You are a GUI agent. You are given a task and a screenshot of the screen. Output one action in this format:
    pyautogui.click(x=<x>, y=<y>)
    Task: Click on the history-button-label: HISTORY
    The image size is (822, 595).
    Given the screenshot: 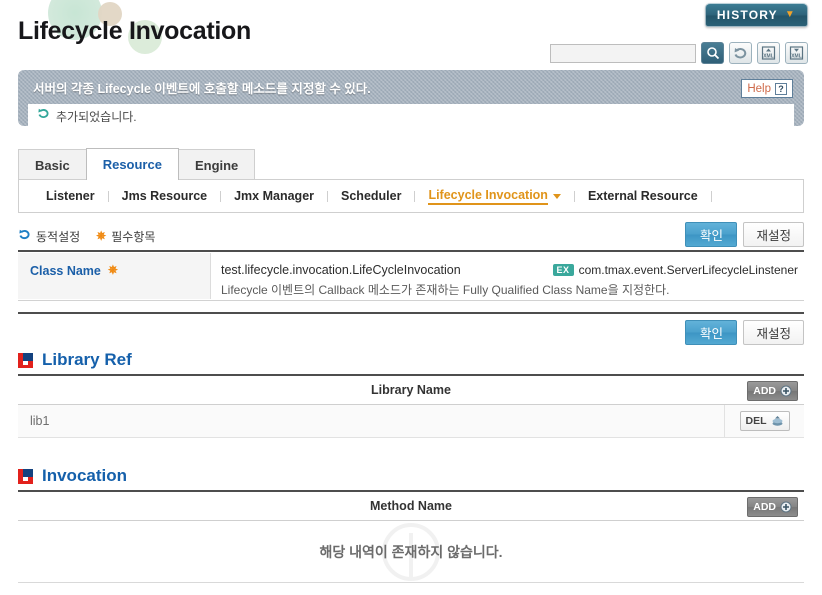 What is the action you would take?
    pyautogui.click(x=747, y=15)
    